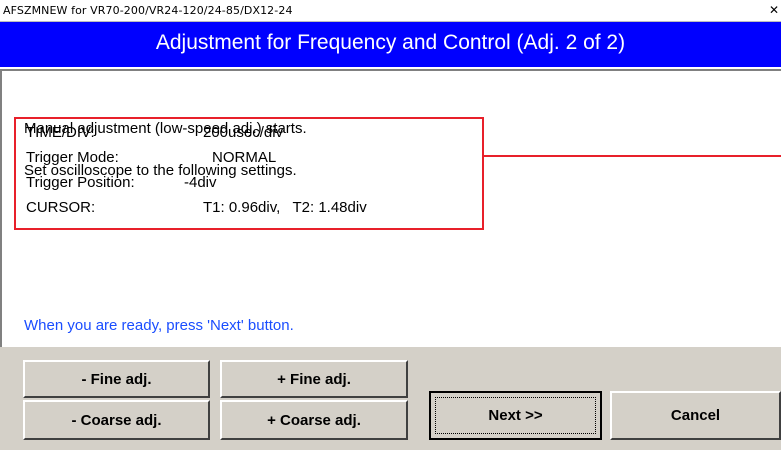 The image size is (781, 450). What do you see at coordinates (243, 132) in the screenshot?
I see `setting-value-time-div: 200usec/div` at bounding box center [243, 132].